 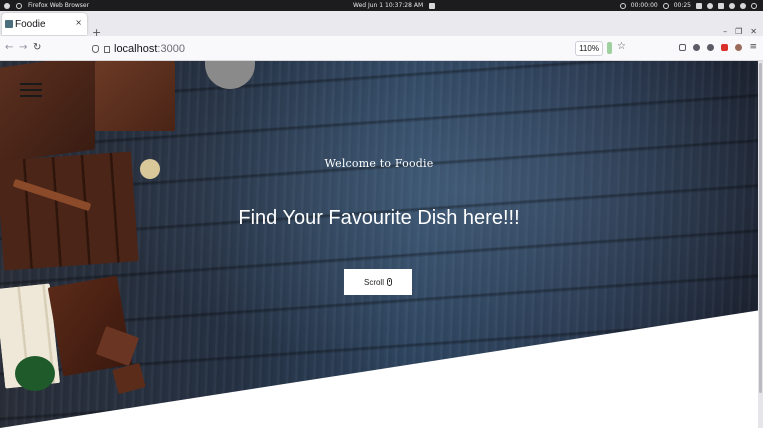 What do you see at coordinates (9, 48) in the screenshot?
I see `back-button: ←` at bounding box center [9, 48].